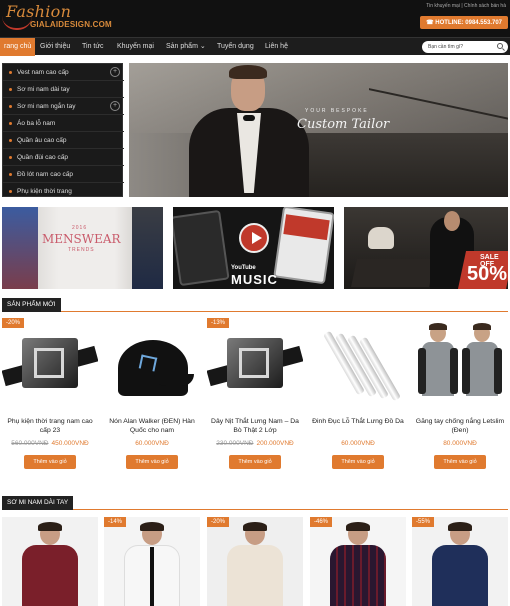 The height and width of the screenshot is (606, 510). I want to click on logo-domain: GIALAIDESIGN.COM, so click(71, 24).